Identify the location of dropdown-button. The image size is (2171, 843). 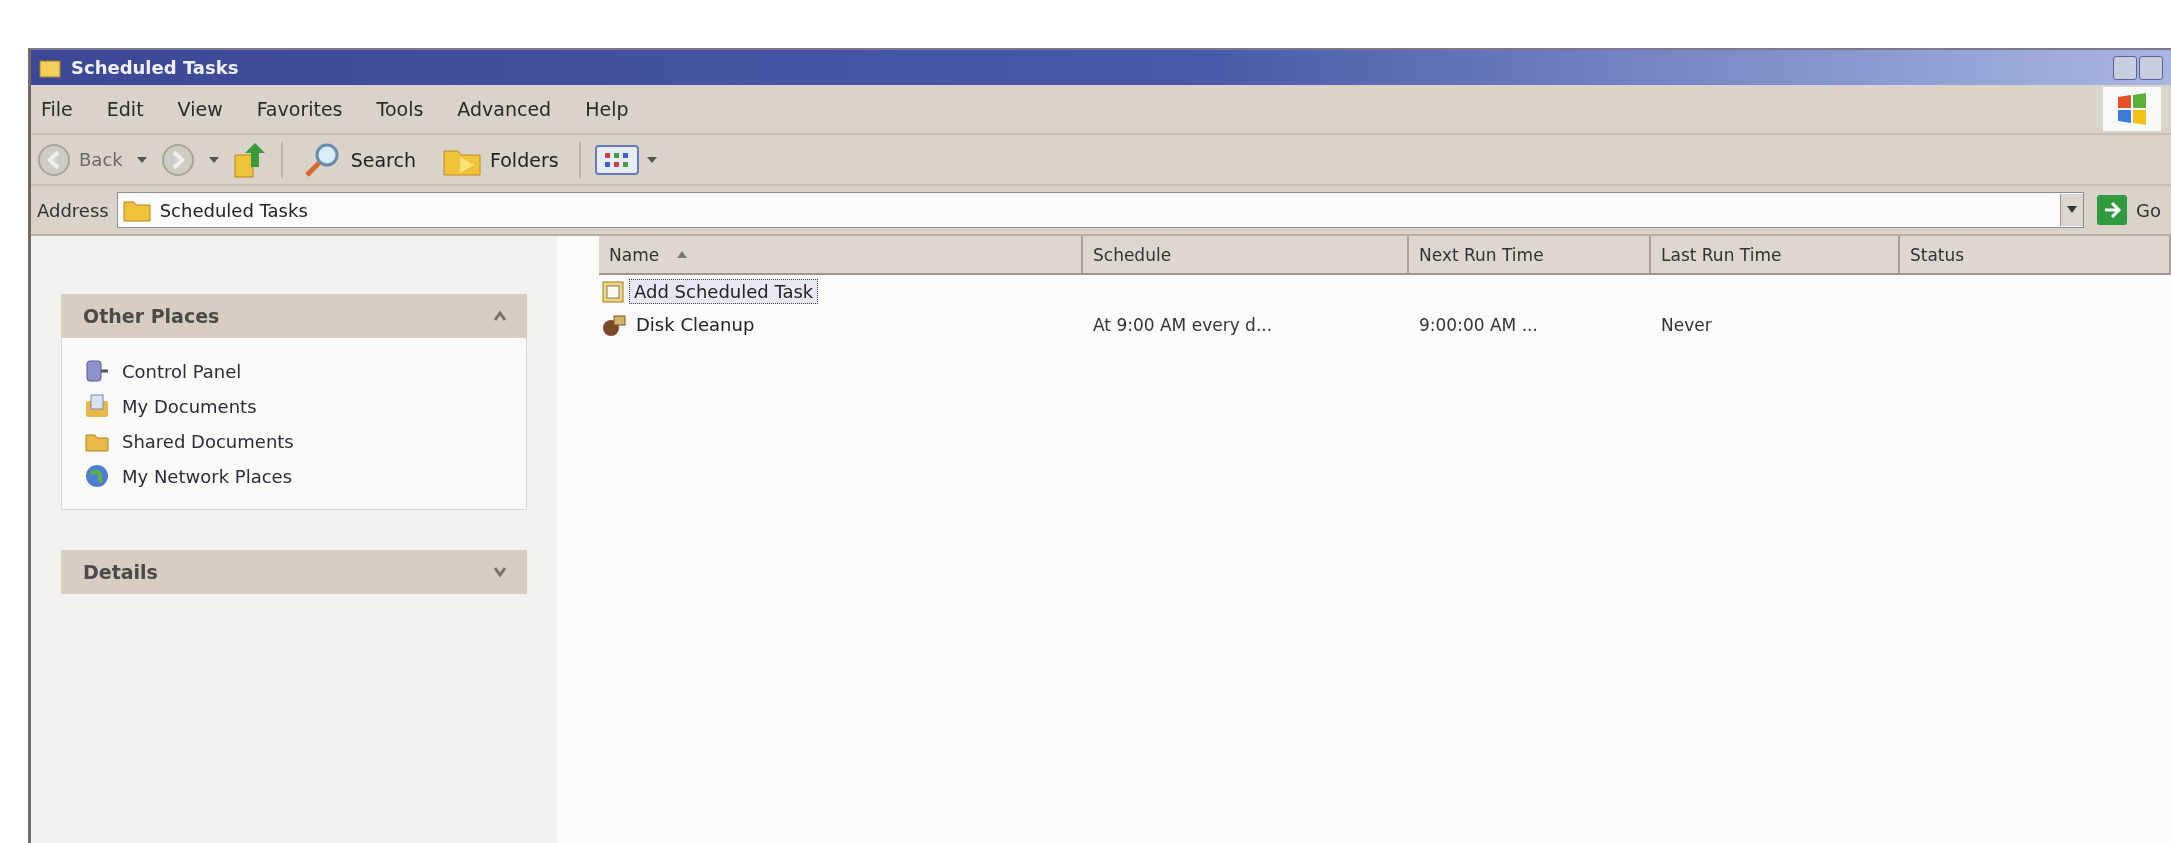
(2072, 210).